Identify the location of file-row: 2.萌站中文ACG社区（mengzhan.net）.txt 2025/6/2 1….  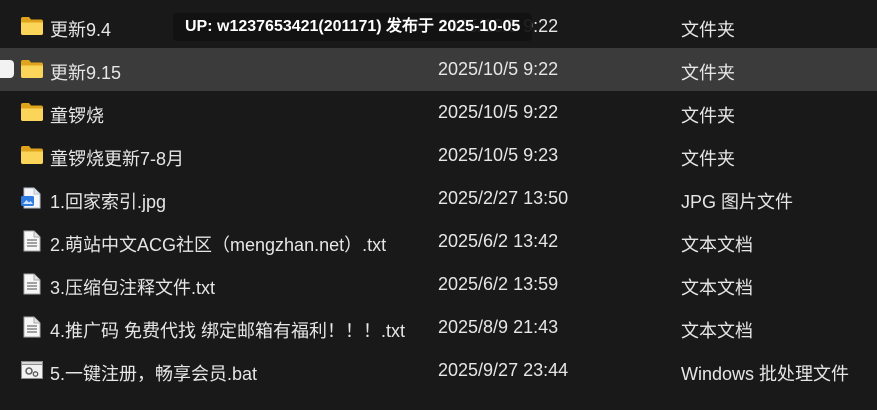
(438, 241).